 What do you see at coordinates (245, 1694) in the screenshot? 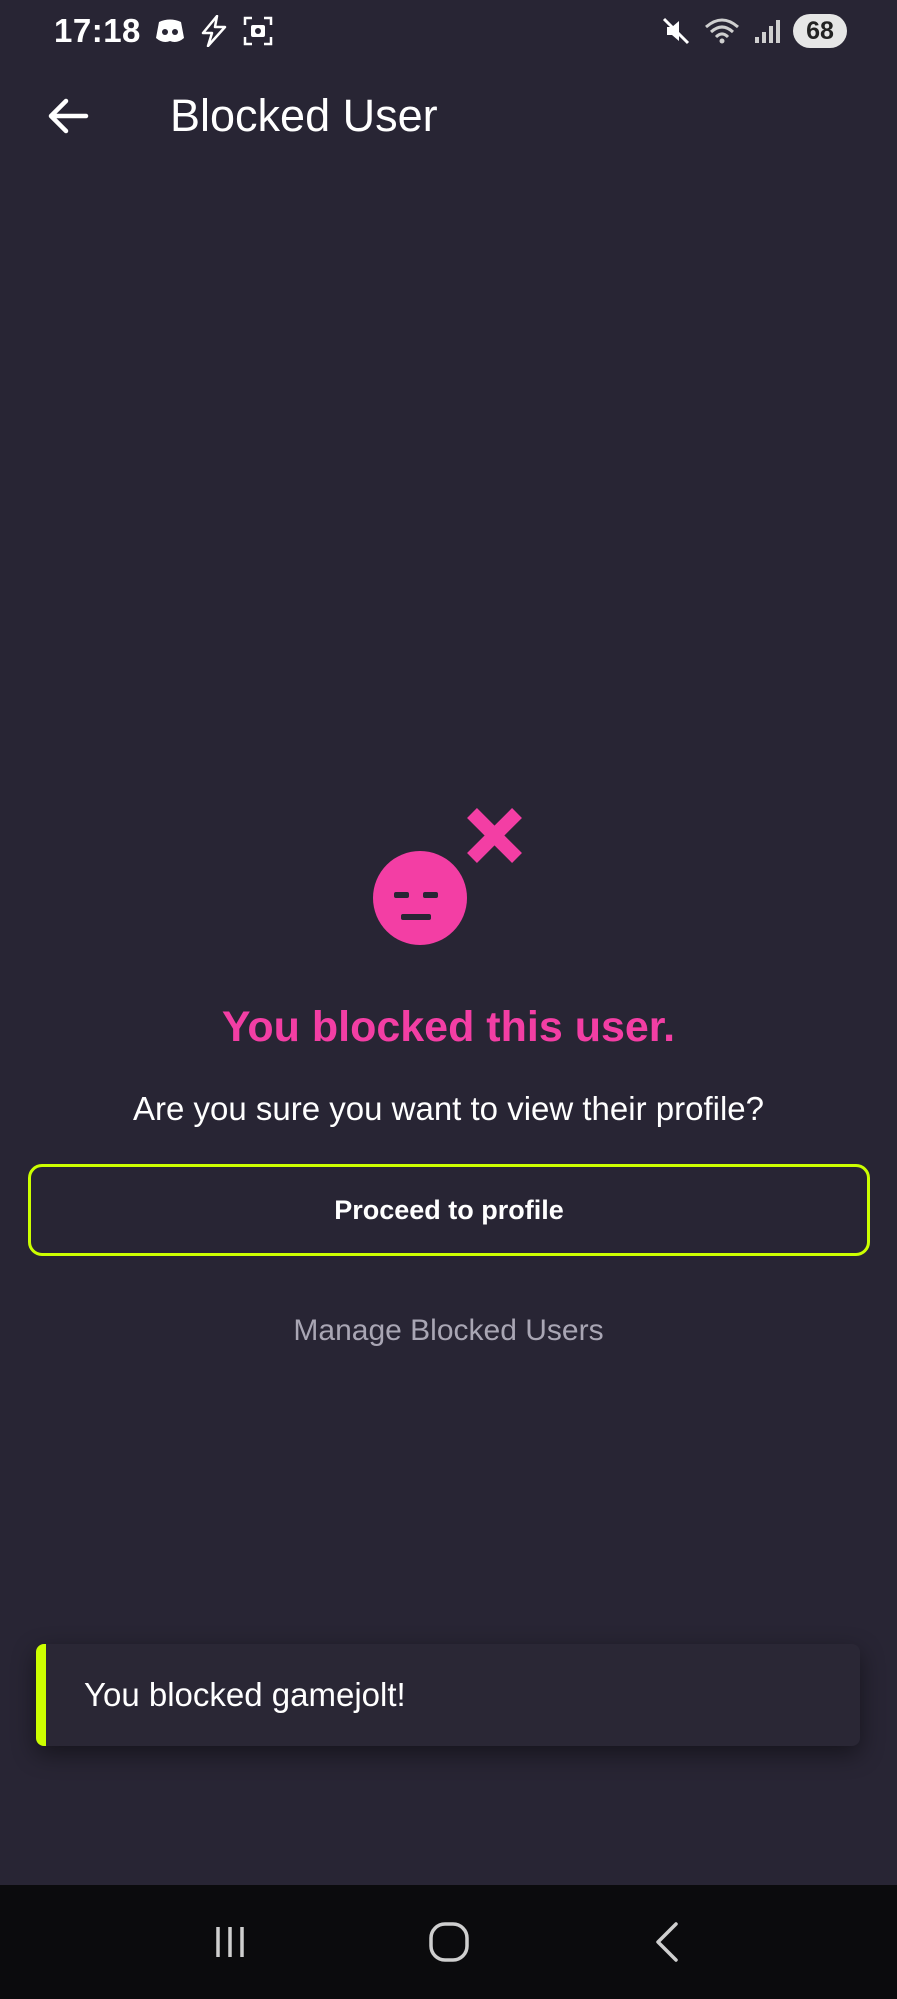
I see `toast-message: You blocked gamejolt!` at bounding box center [245, 1694].